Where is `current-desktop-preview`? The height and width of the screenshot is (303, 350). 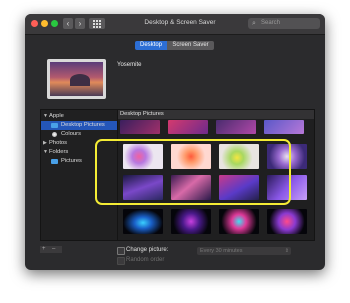
current-desktop-preview is located at coordinates (76, 79).